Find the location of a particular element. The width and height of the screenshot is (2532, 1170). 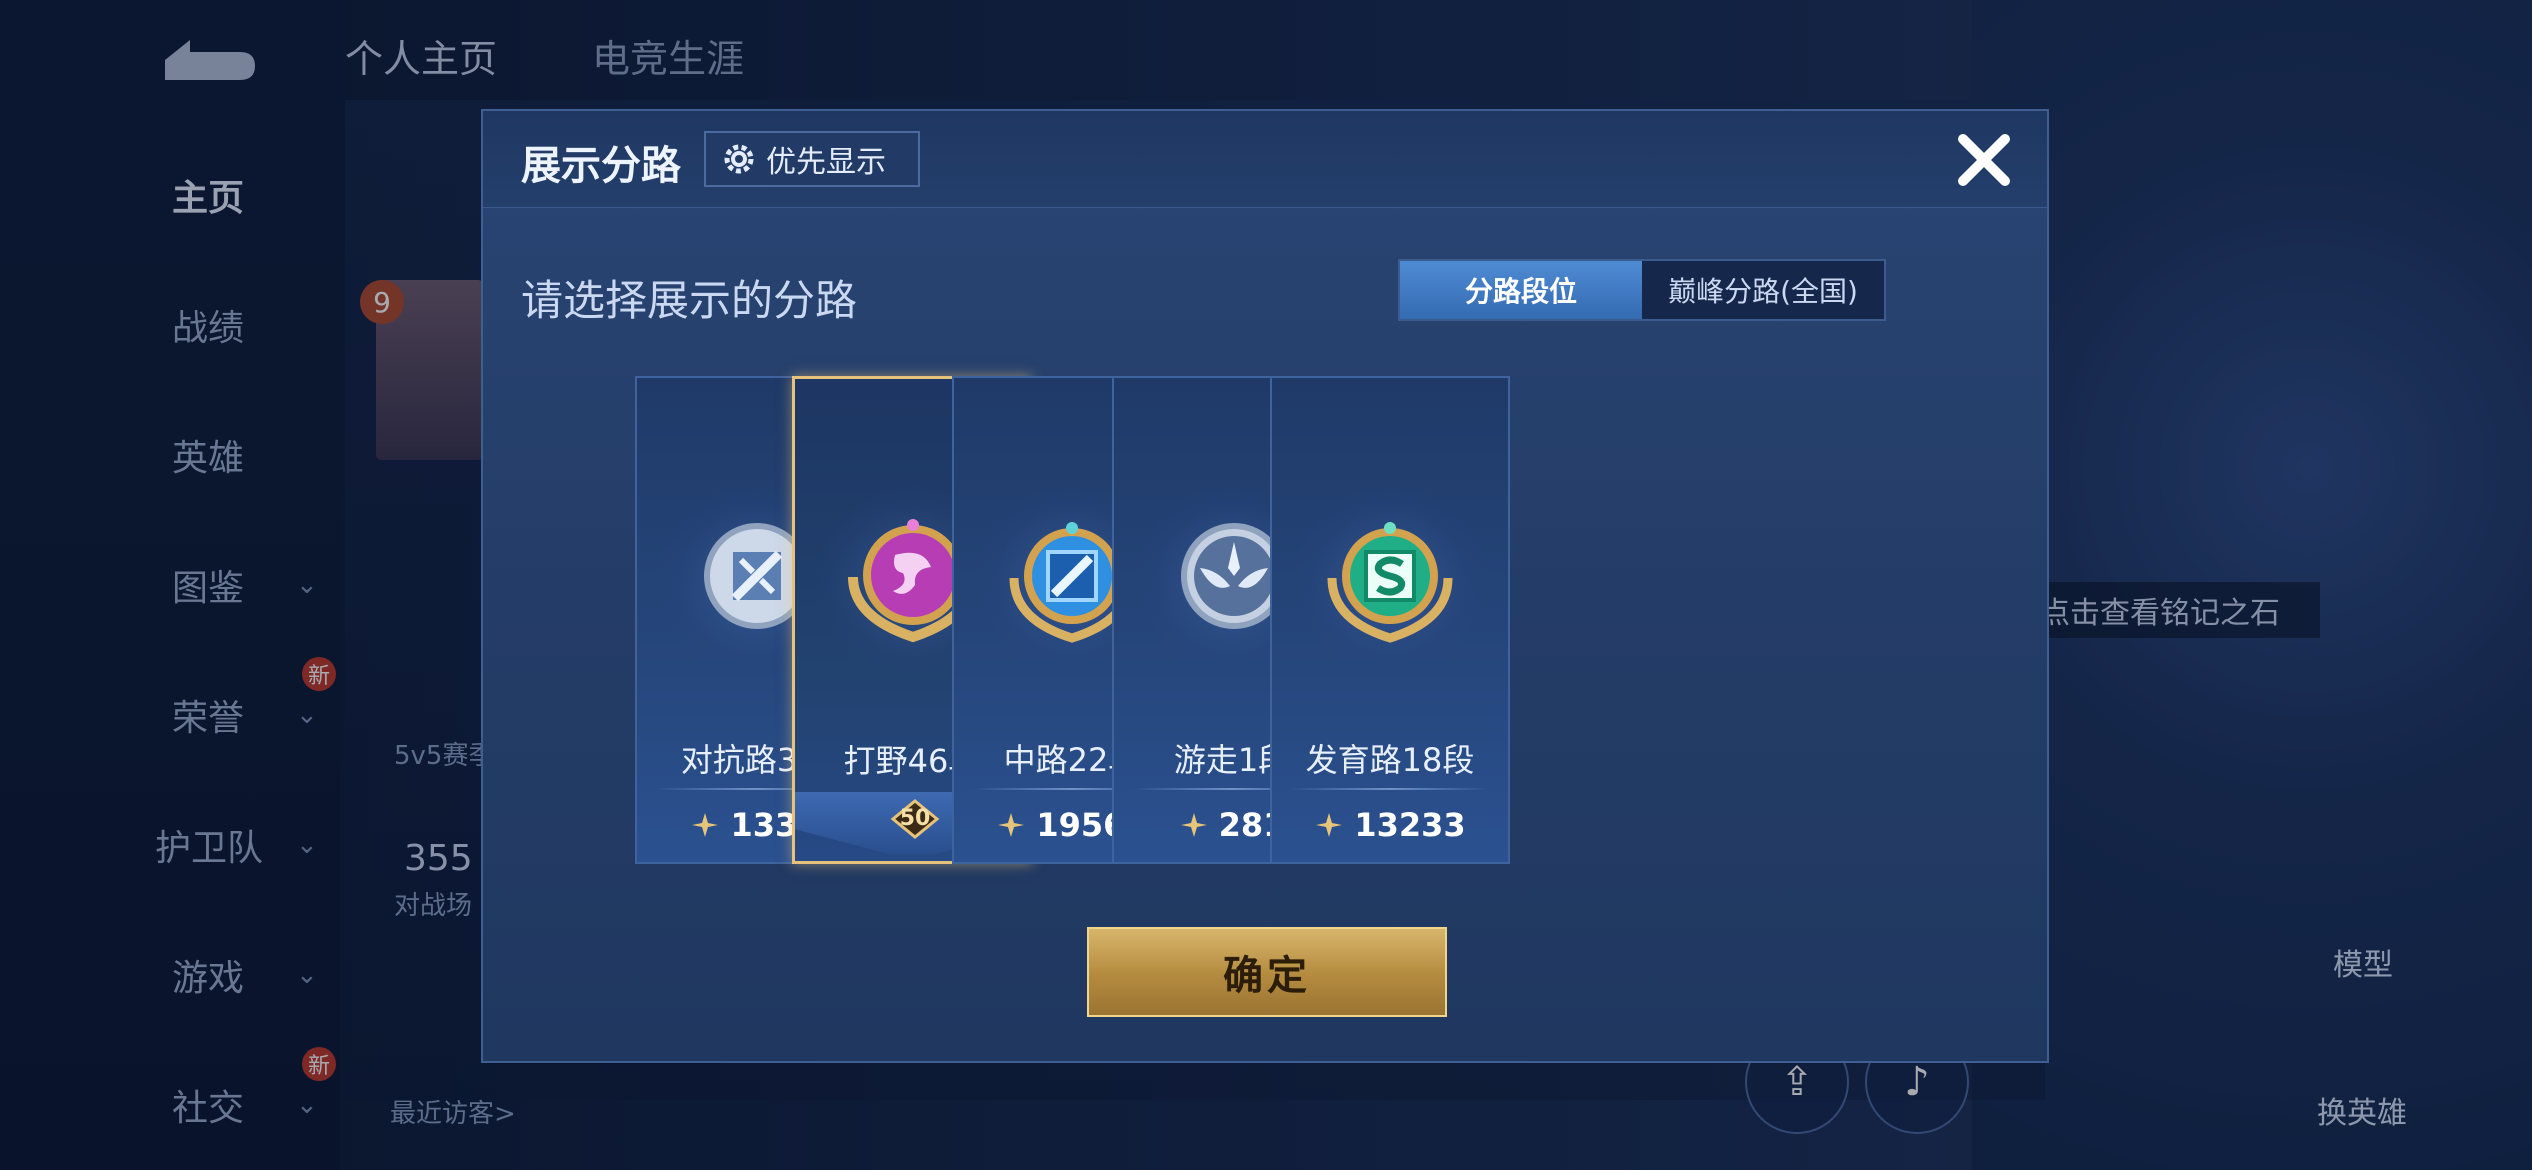

score-row: 13233 is located at coordinates (1390, 825).